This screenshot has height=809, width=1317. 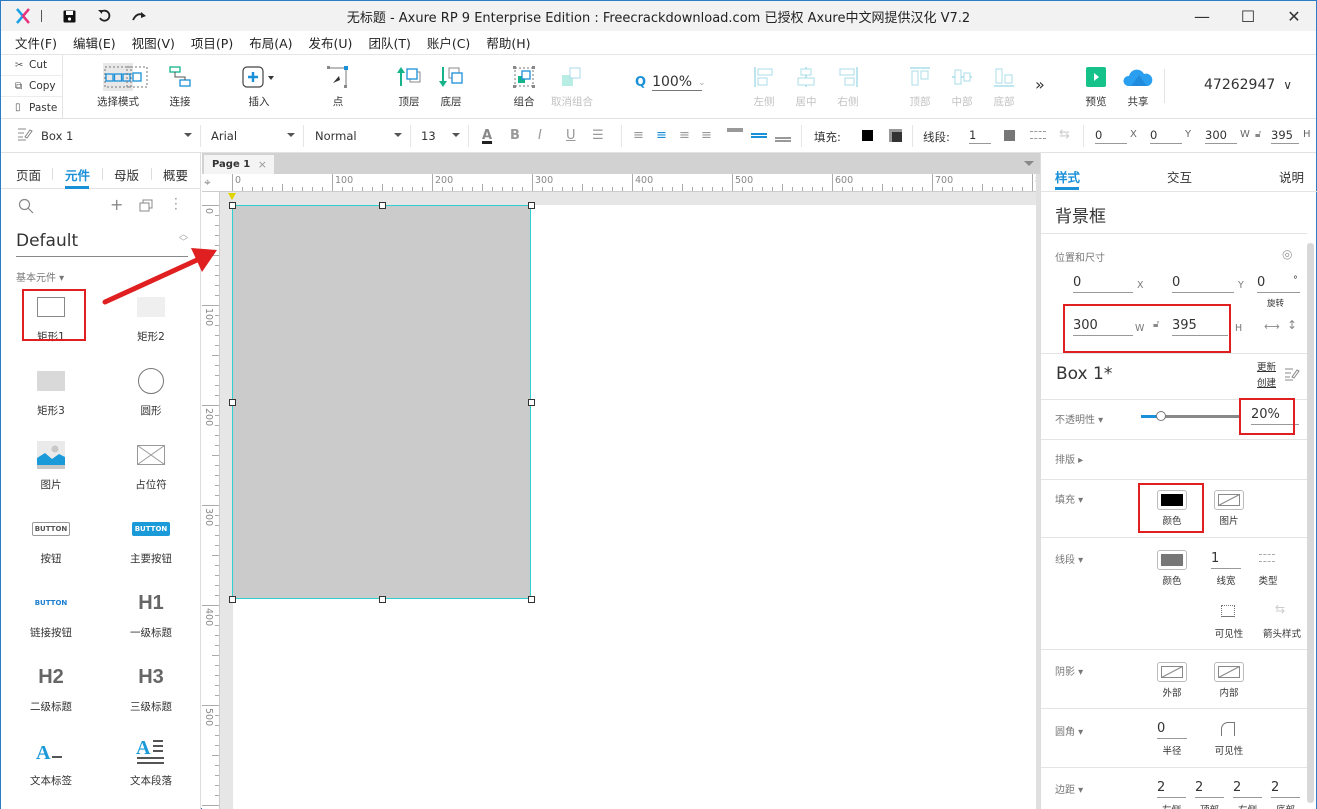 I want to click on widget-rectangle-3: 矩形3, so click(x=51, y=398).